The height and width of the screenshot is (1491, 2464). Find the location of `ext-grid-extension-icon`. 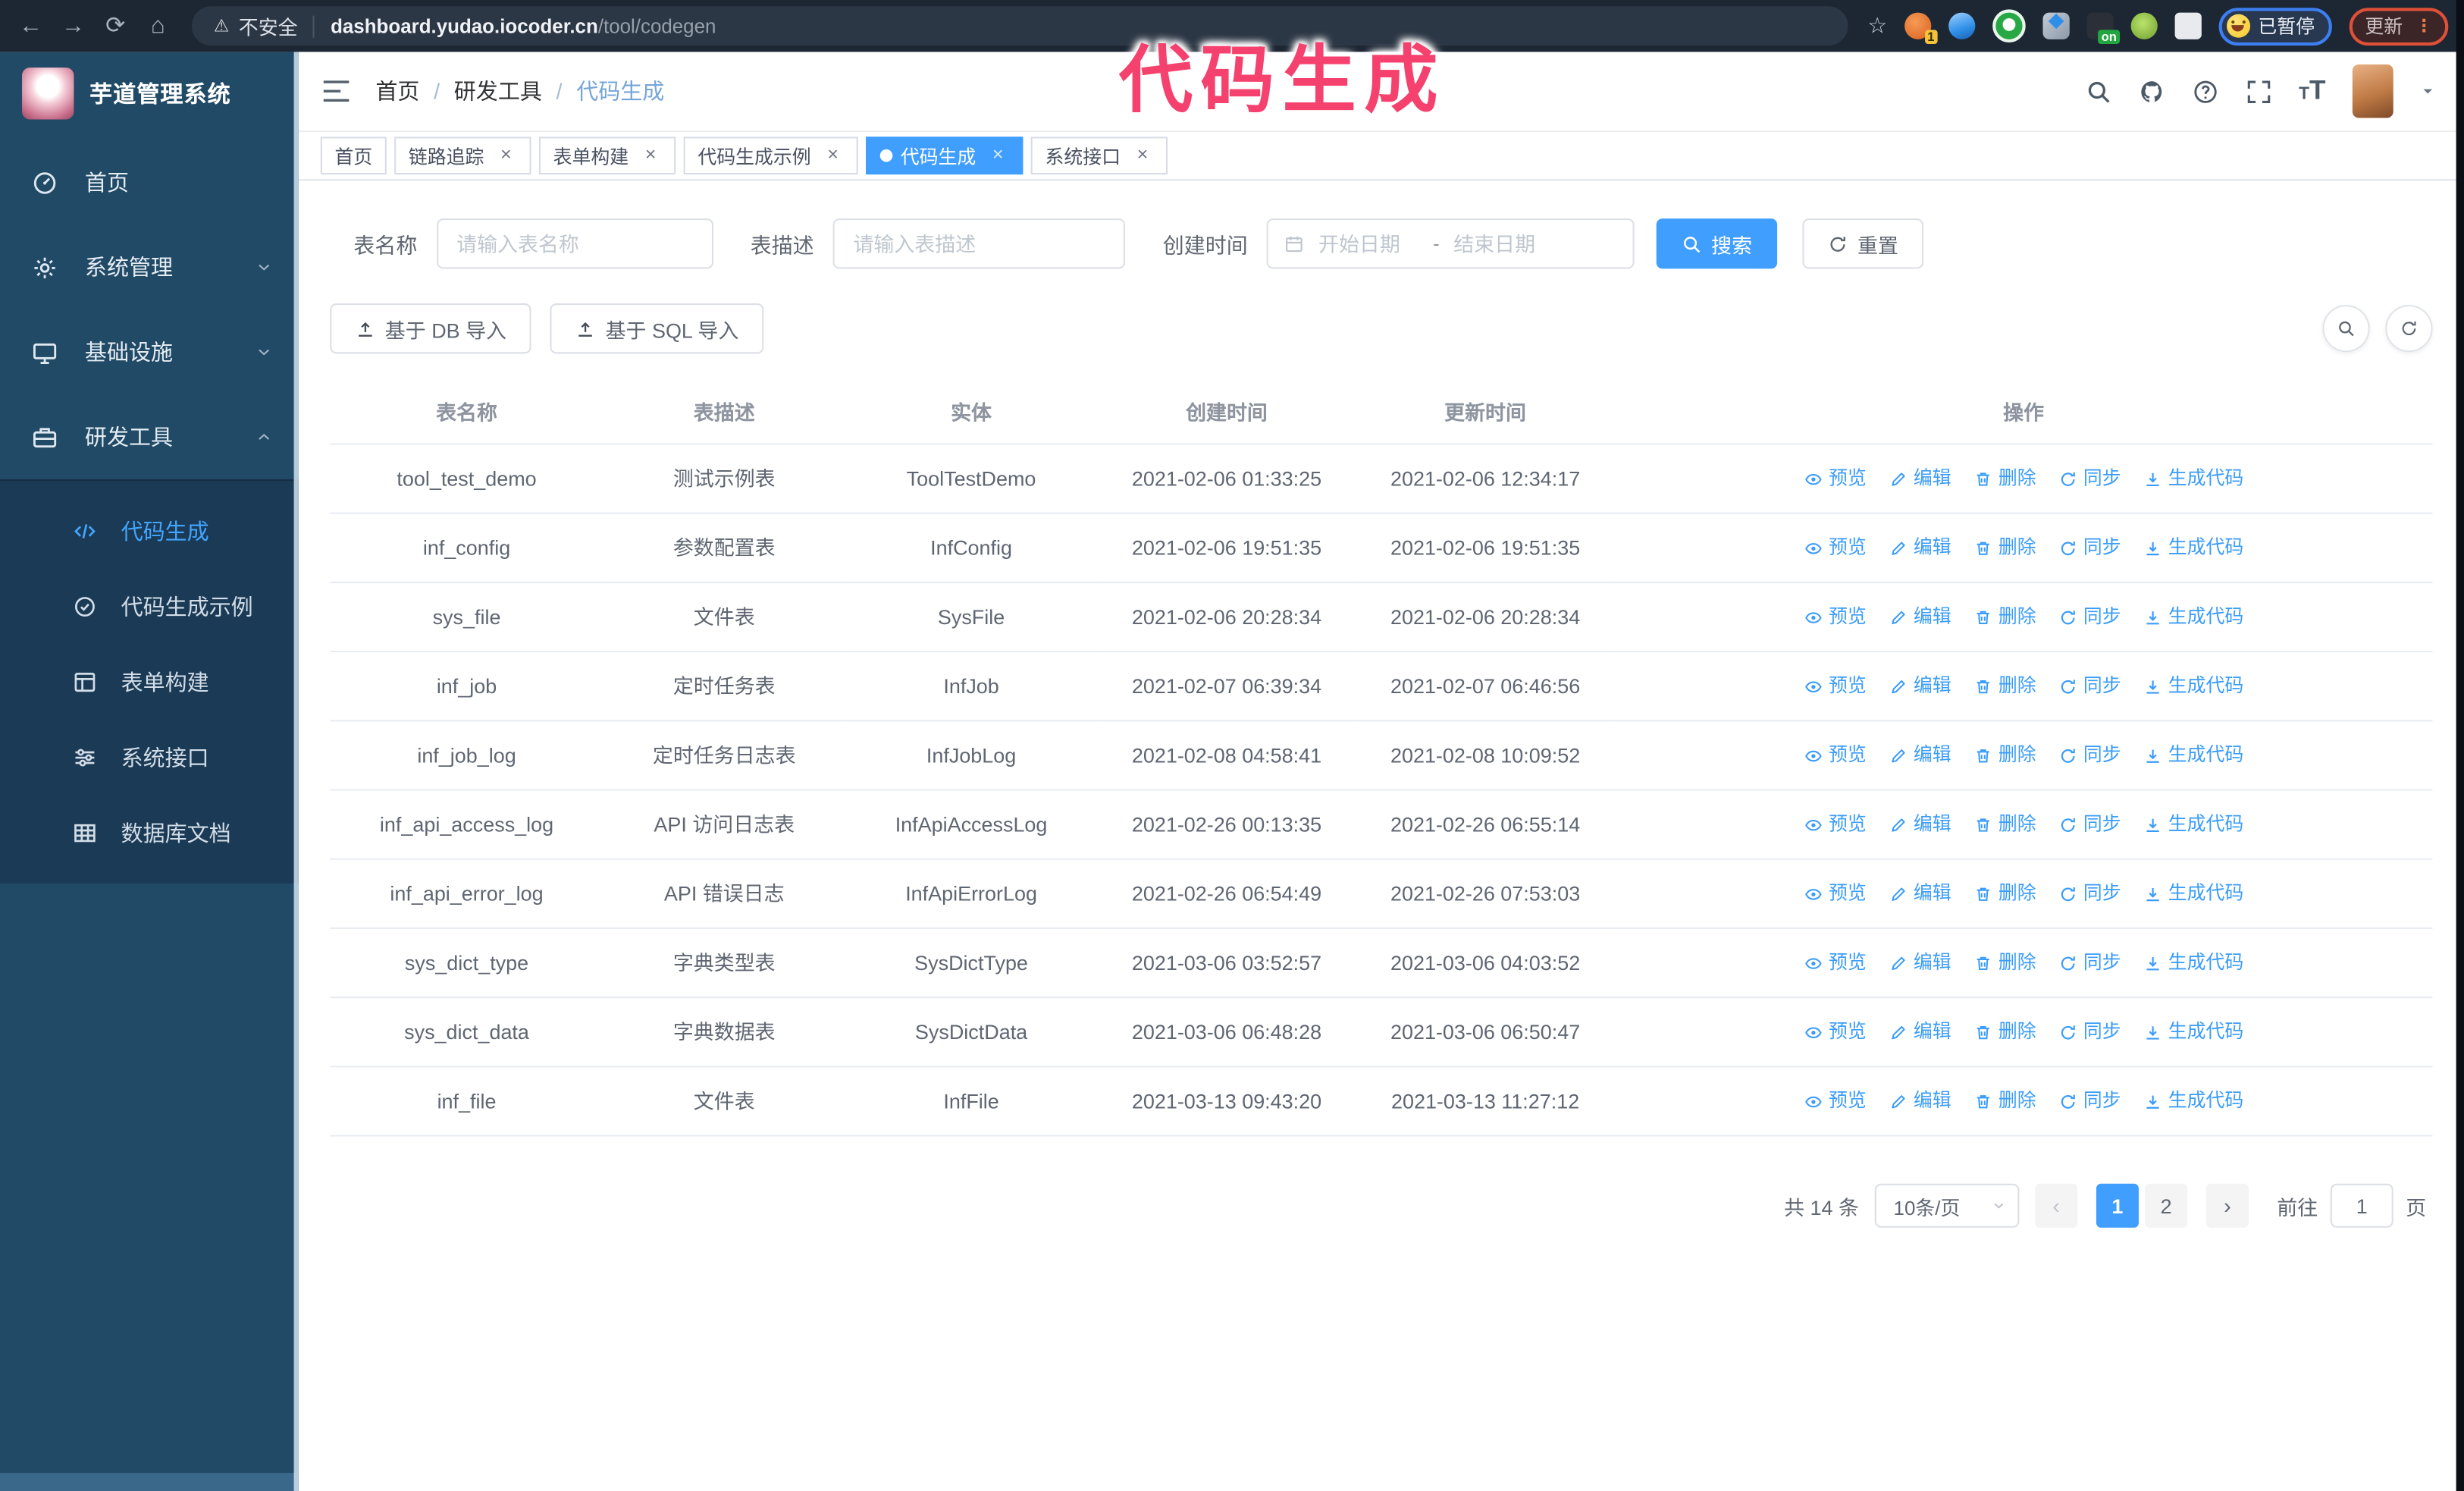

ext-grid-extension-icon is located at coordinates (2056, 25).